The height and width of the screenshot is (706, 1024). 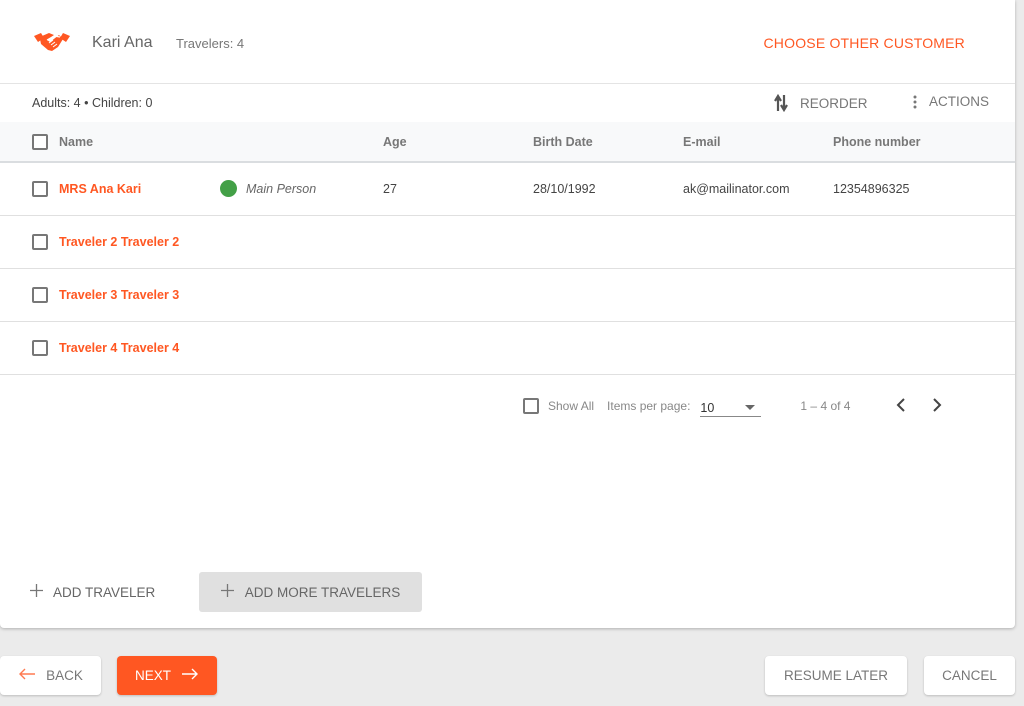 What do you see at coordinates (210, 43) in the screenshot?
I see `travelers-count: Travelers: 4` at bounding box center [210, 43].